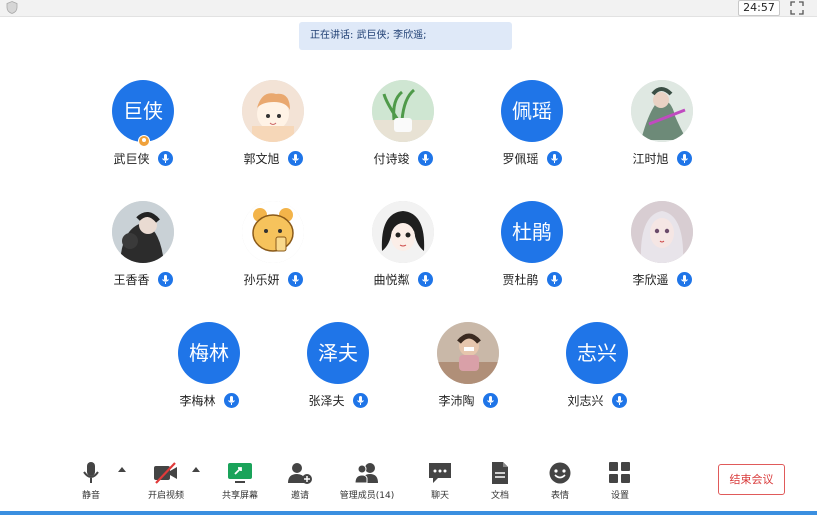 The image size is (817, 515). I want to click on participant-tile: 李欣遥, so click(662, 251).